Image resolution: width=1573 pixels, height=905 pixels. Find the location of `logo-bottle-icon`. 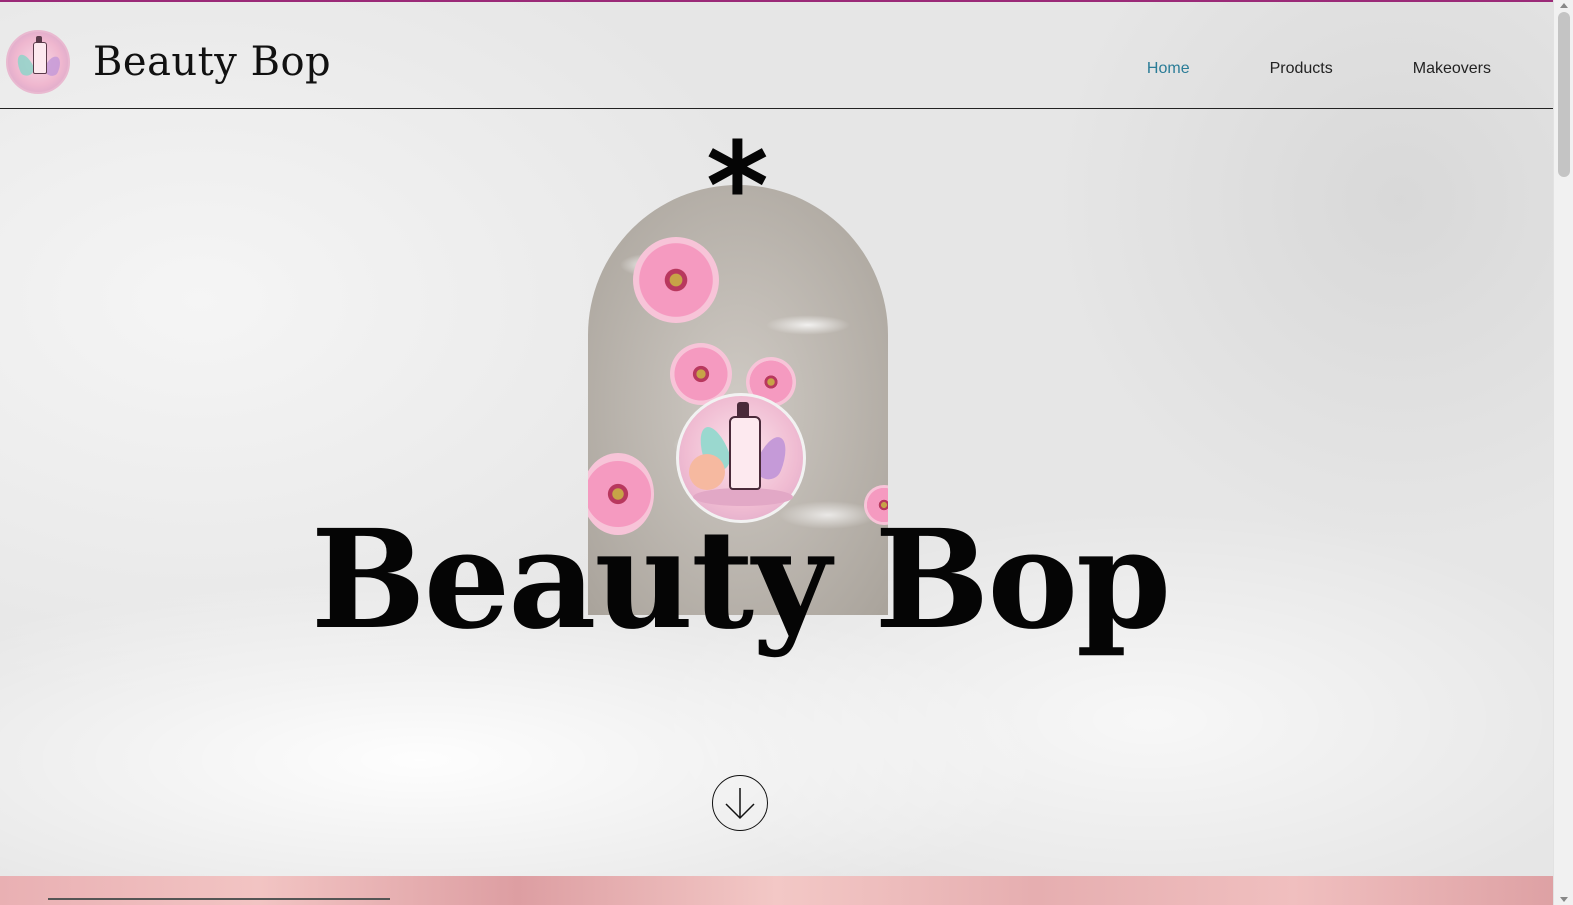

logo-bottle-icon is located at coordinates (40, 58).